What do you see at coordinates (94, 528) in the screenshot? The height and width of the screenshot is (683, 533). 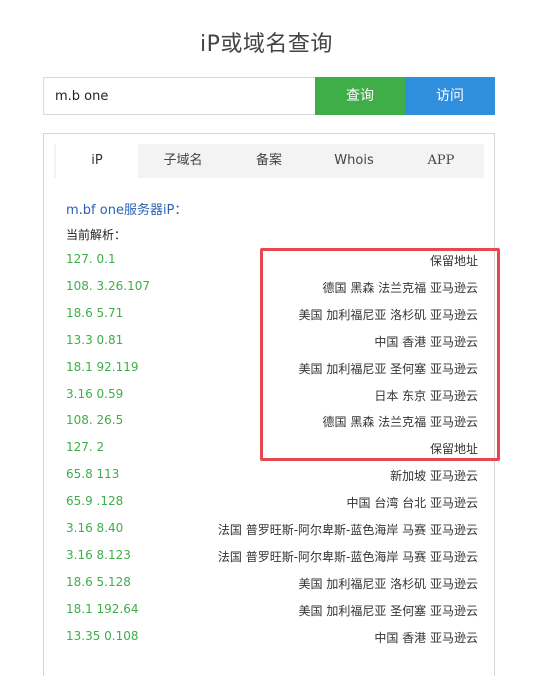 I see `ip-address: 3.16 8.40` at bounding box center [94, 528].